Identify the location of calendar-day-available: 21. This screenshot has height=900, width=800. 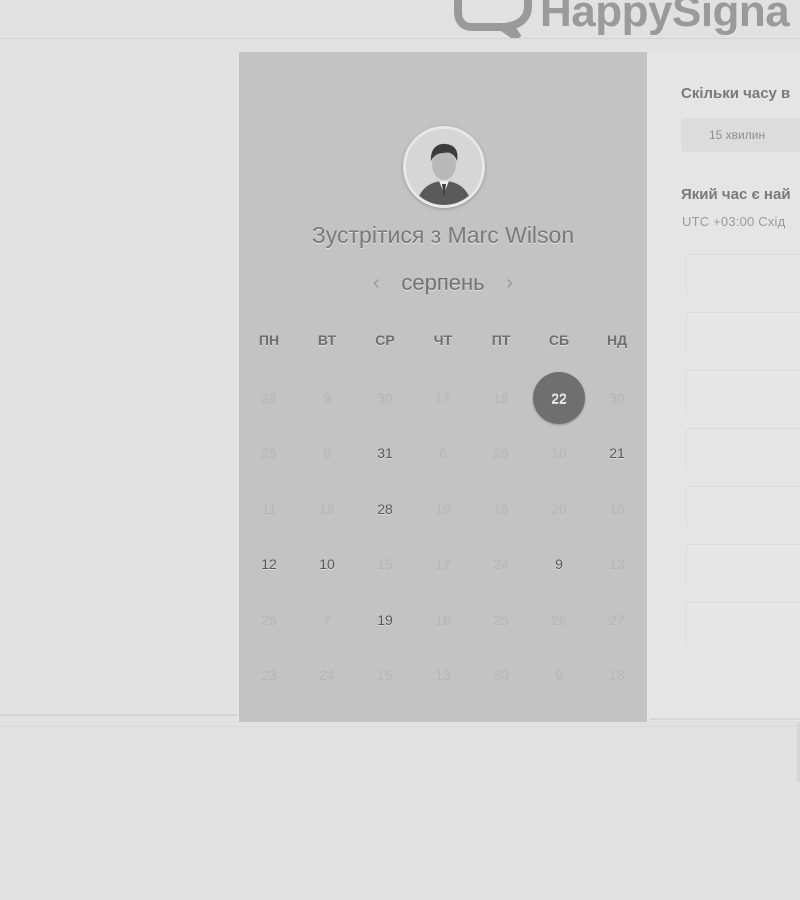
(617, 454).